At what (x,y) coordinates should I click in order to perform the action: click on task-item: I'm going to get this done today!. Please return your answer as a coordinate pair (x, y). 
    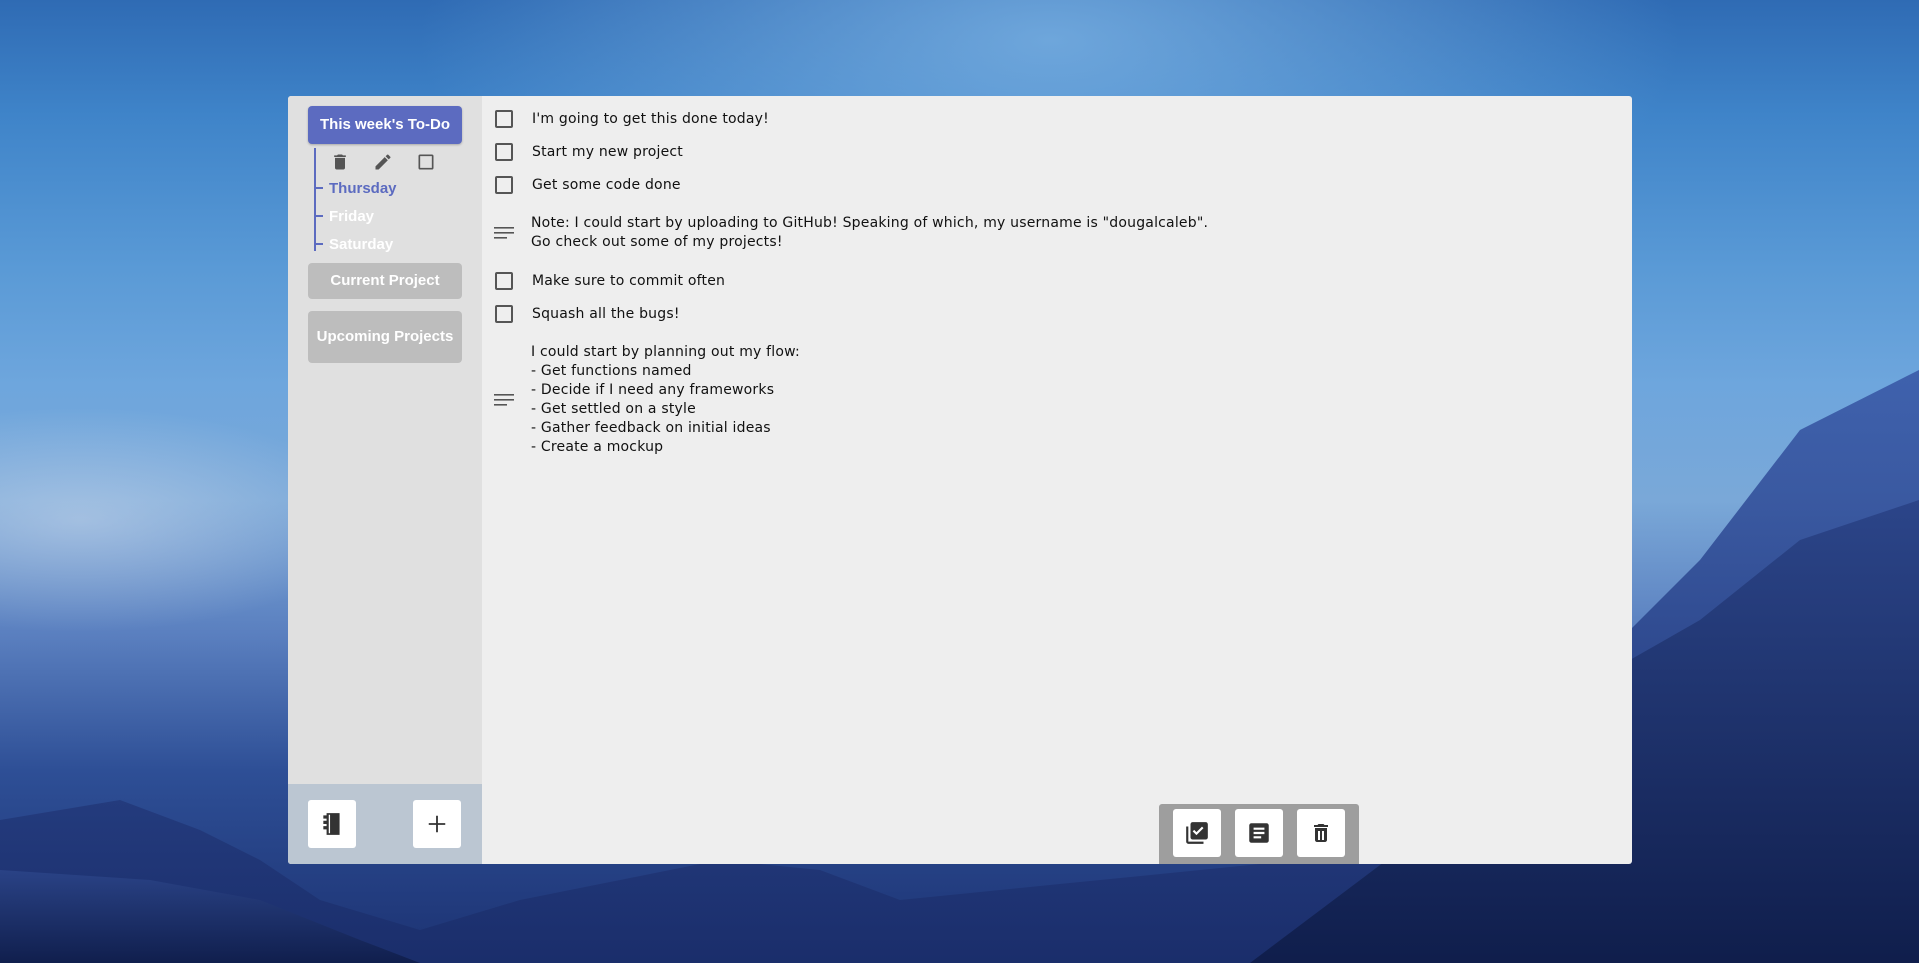
    Looking at the image, I should click on (1053, 119).